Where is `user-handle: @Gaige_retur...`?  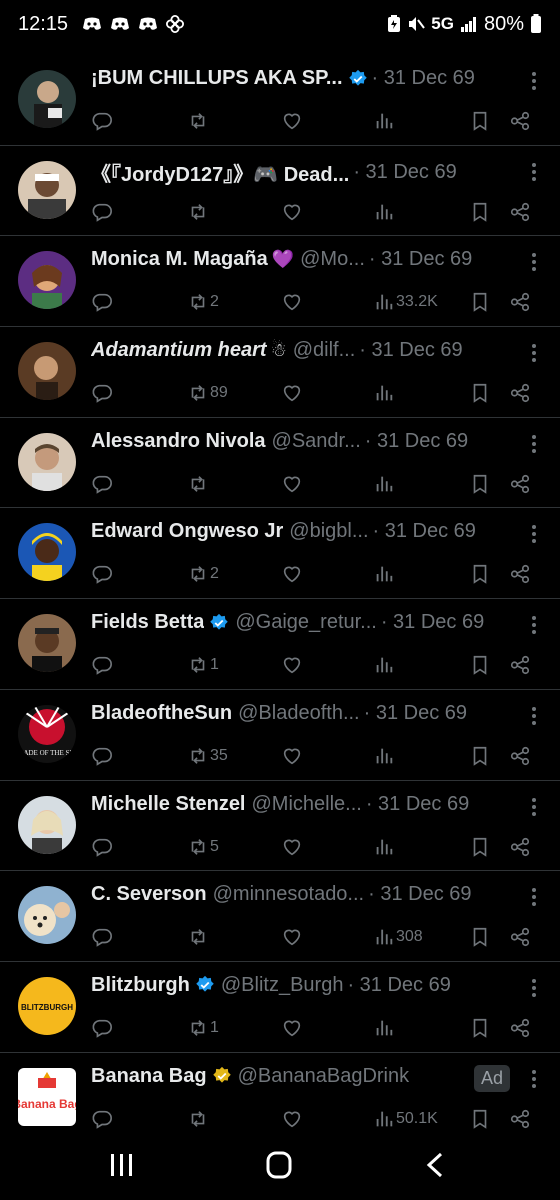 user-handle: @Gaige_retur... is located at coordinates (305, 622).